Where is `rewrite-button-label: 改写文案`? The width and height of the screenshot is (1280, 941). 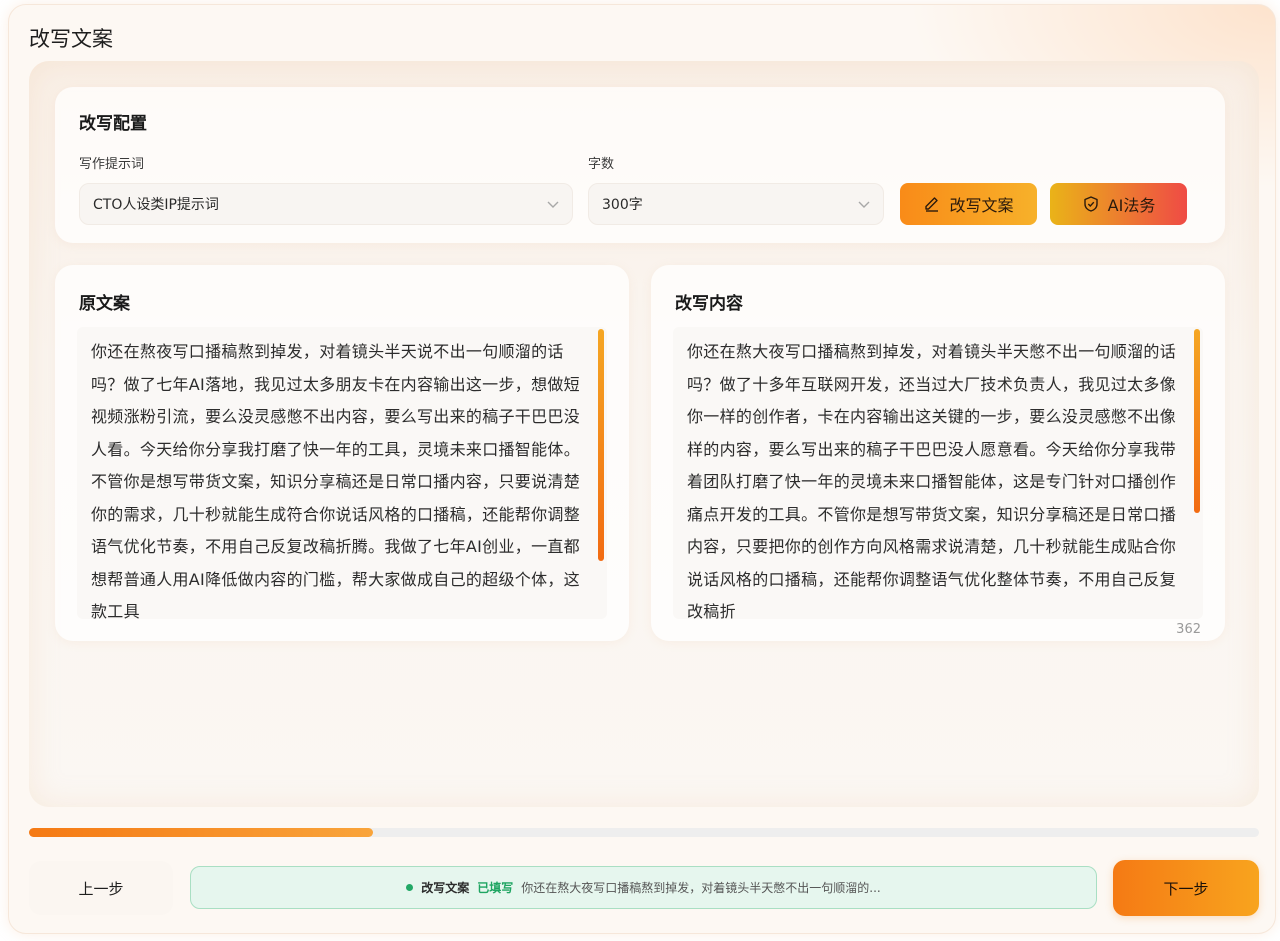
rewrite-button-label: 改写文案 is located at coordinates (981, 205).